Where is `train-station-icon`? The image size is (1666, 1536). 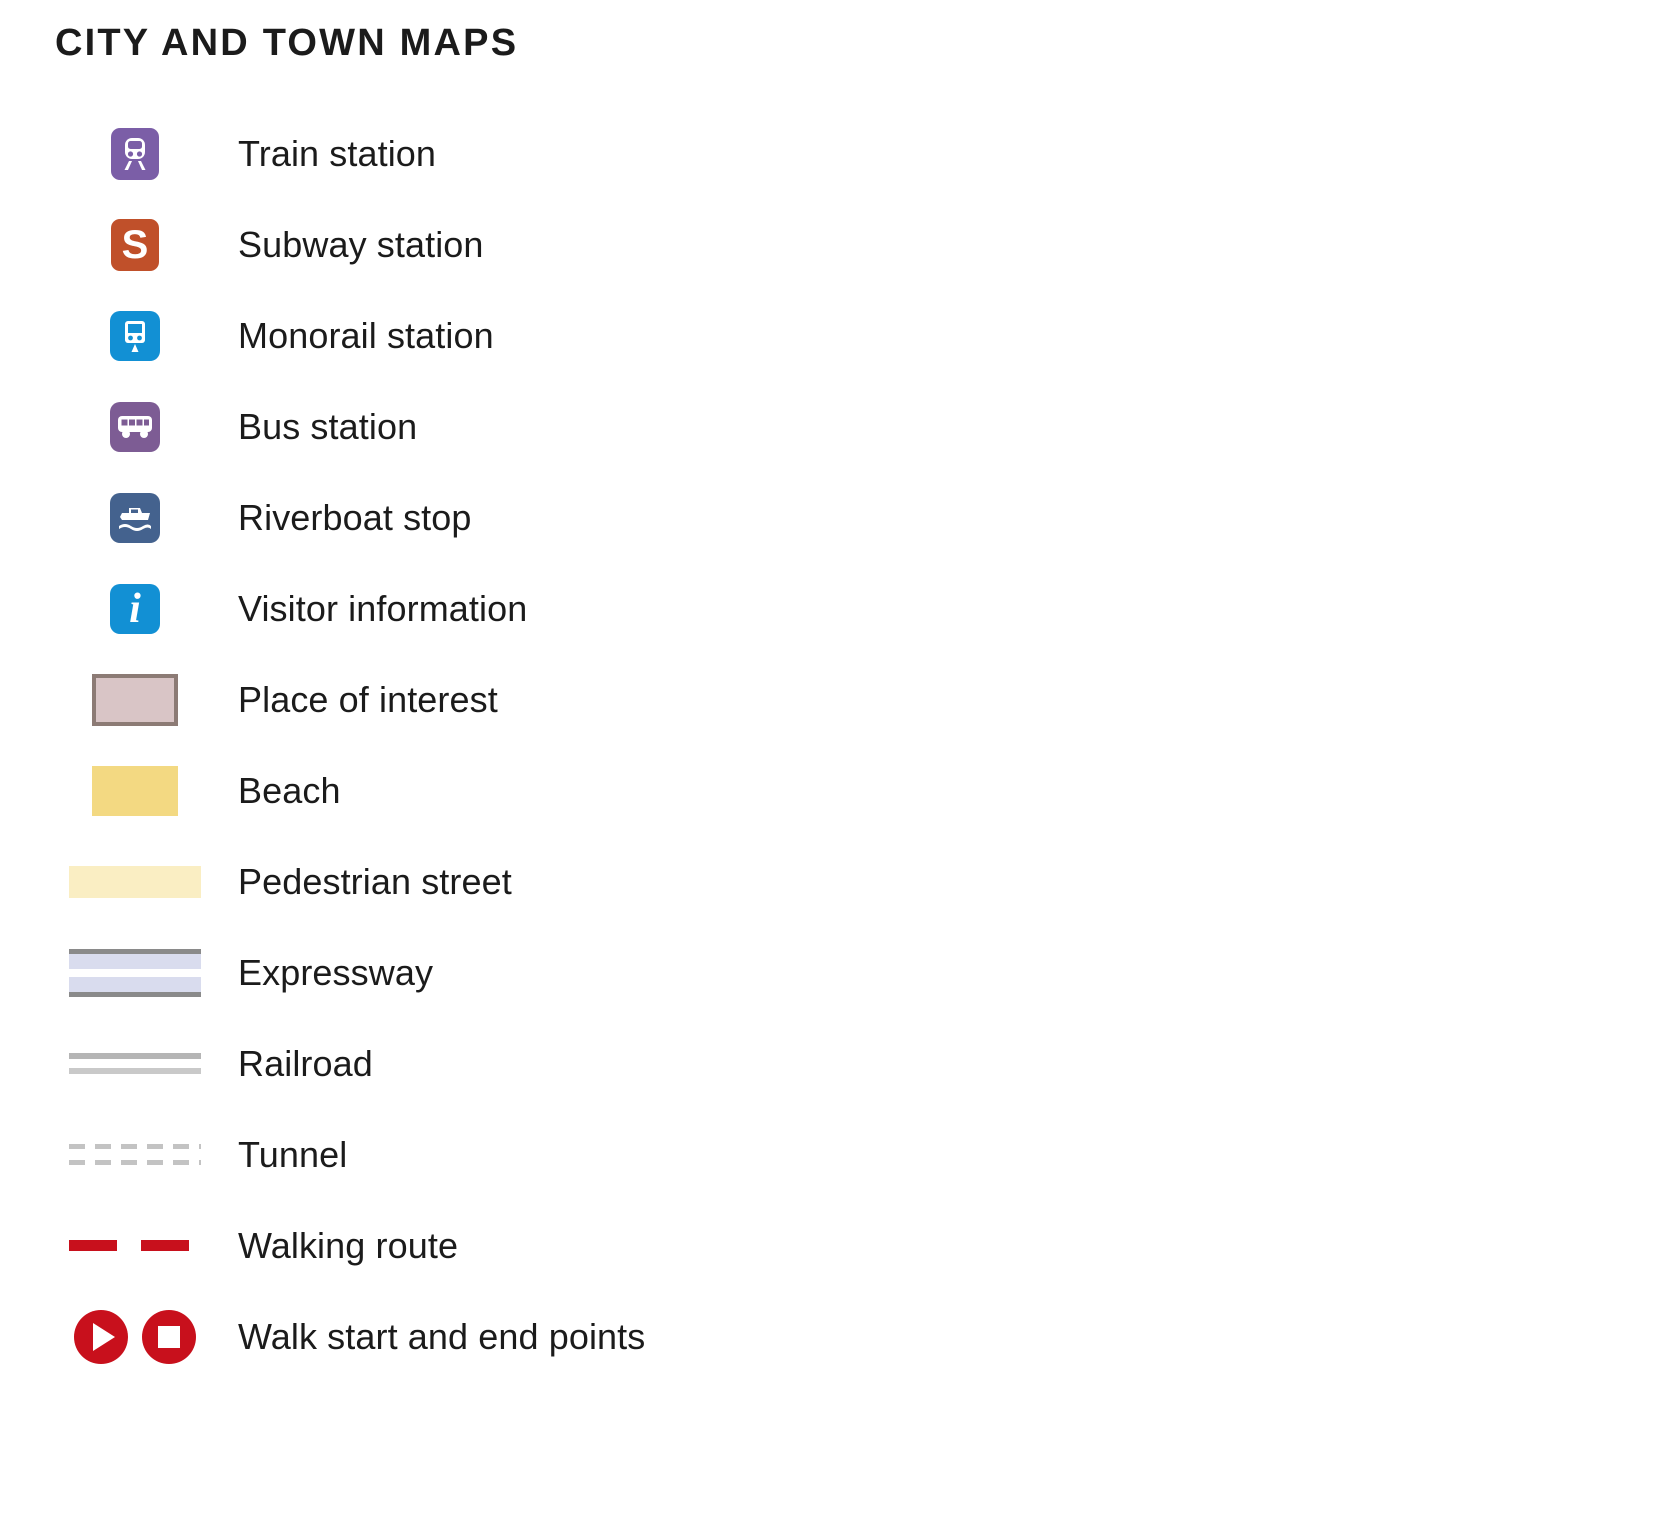 train-station-icon is located at coordinates (135, 153).